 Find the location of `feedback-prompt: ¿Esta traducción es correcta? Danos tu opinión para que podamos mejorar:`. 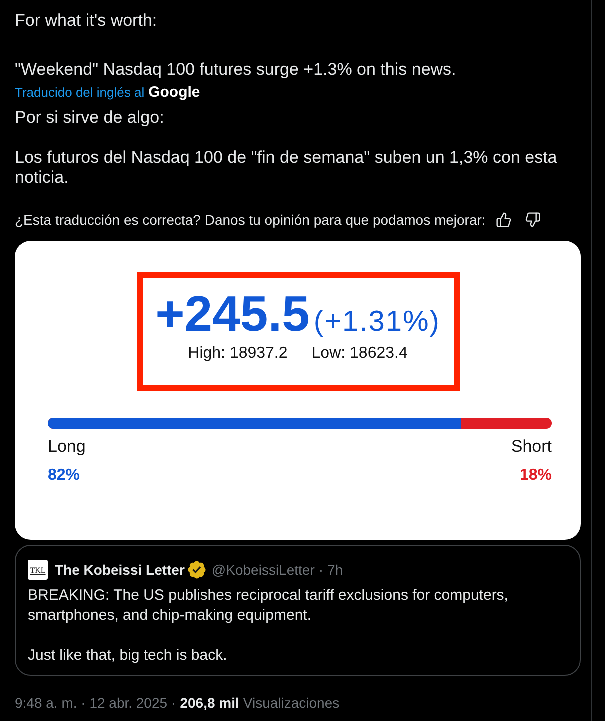

feedback-prompt: ¿Esta traducción es correcta? Danos tu opinión para que podamos mejorar: is located at coordinates (250, 220).